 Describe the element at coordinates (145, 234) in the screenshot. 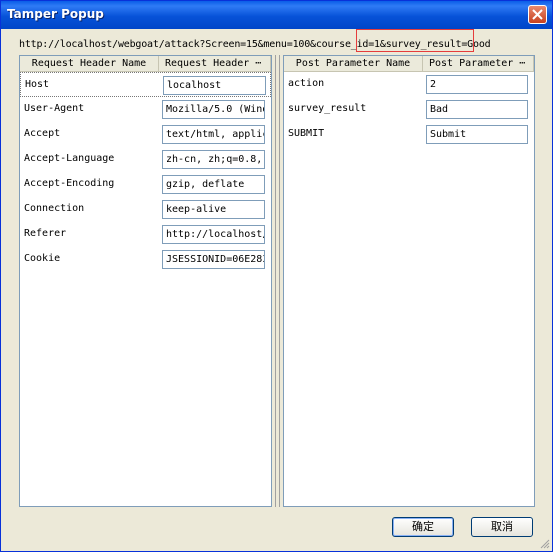

I see `header-row: Referer http://localhost/` at that location.